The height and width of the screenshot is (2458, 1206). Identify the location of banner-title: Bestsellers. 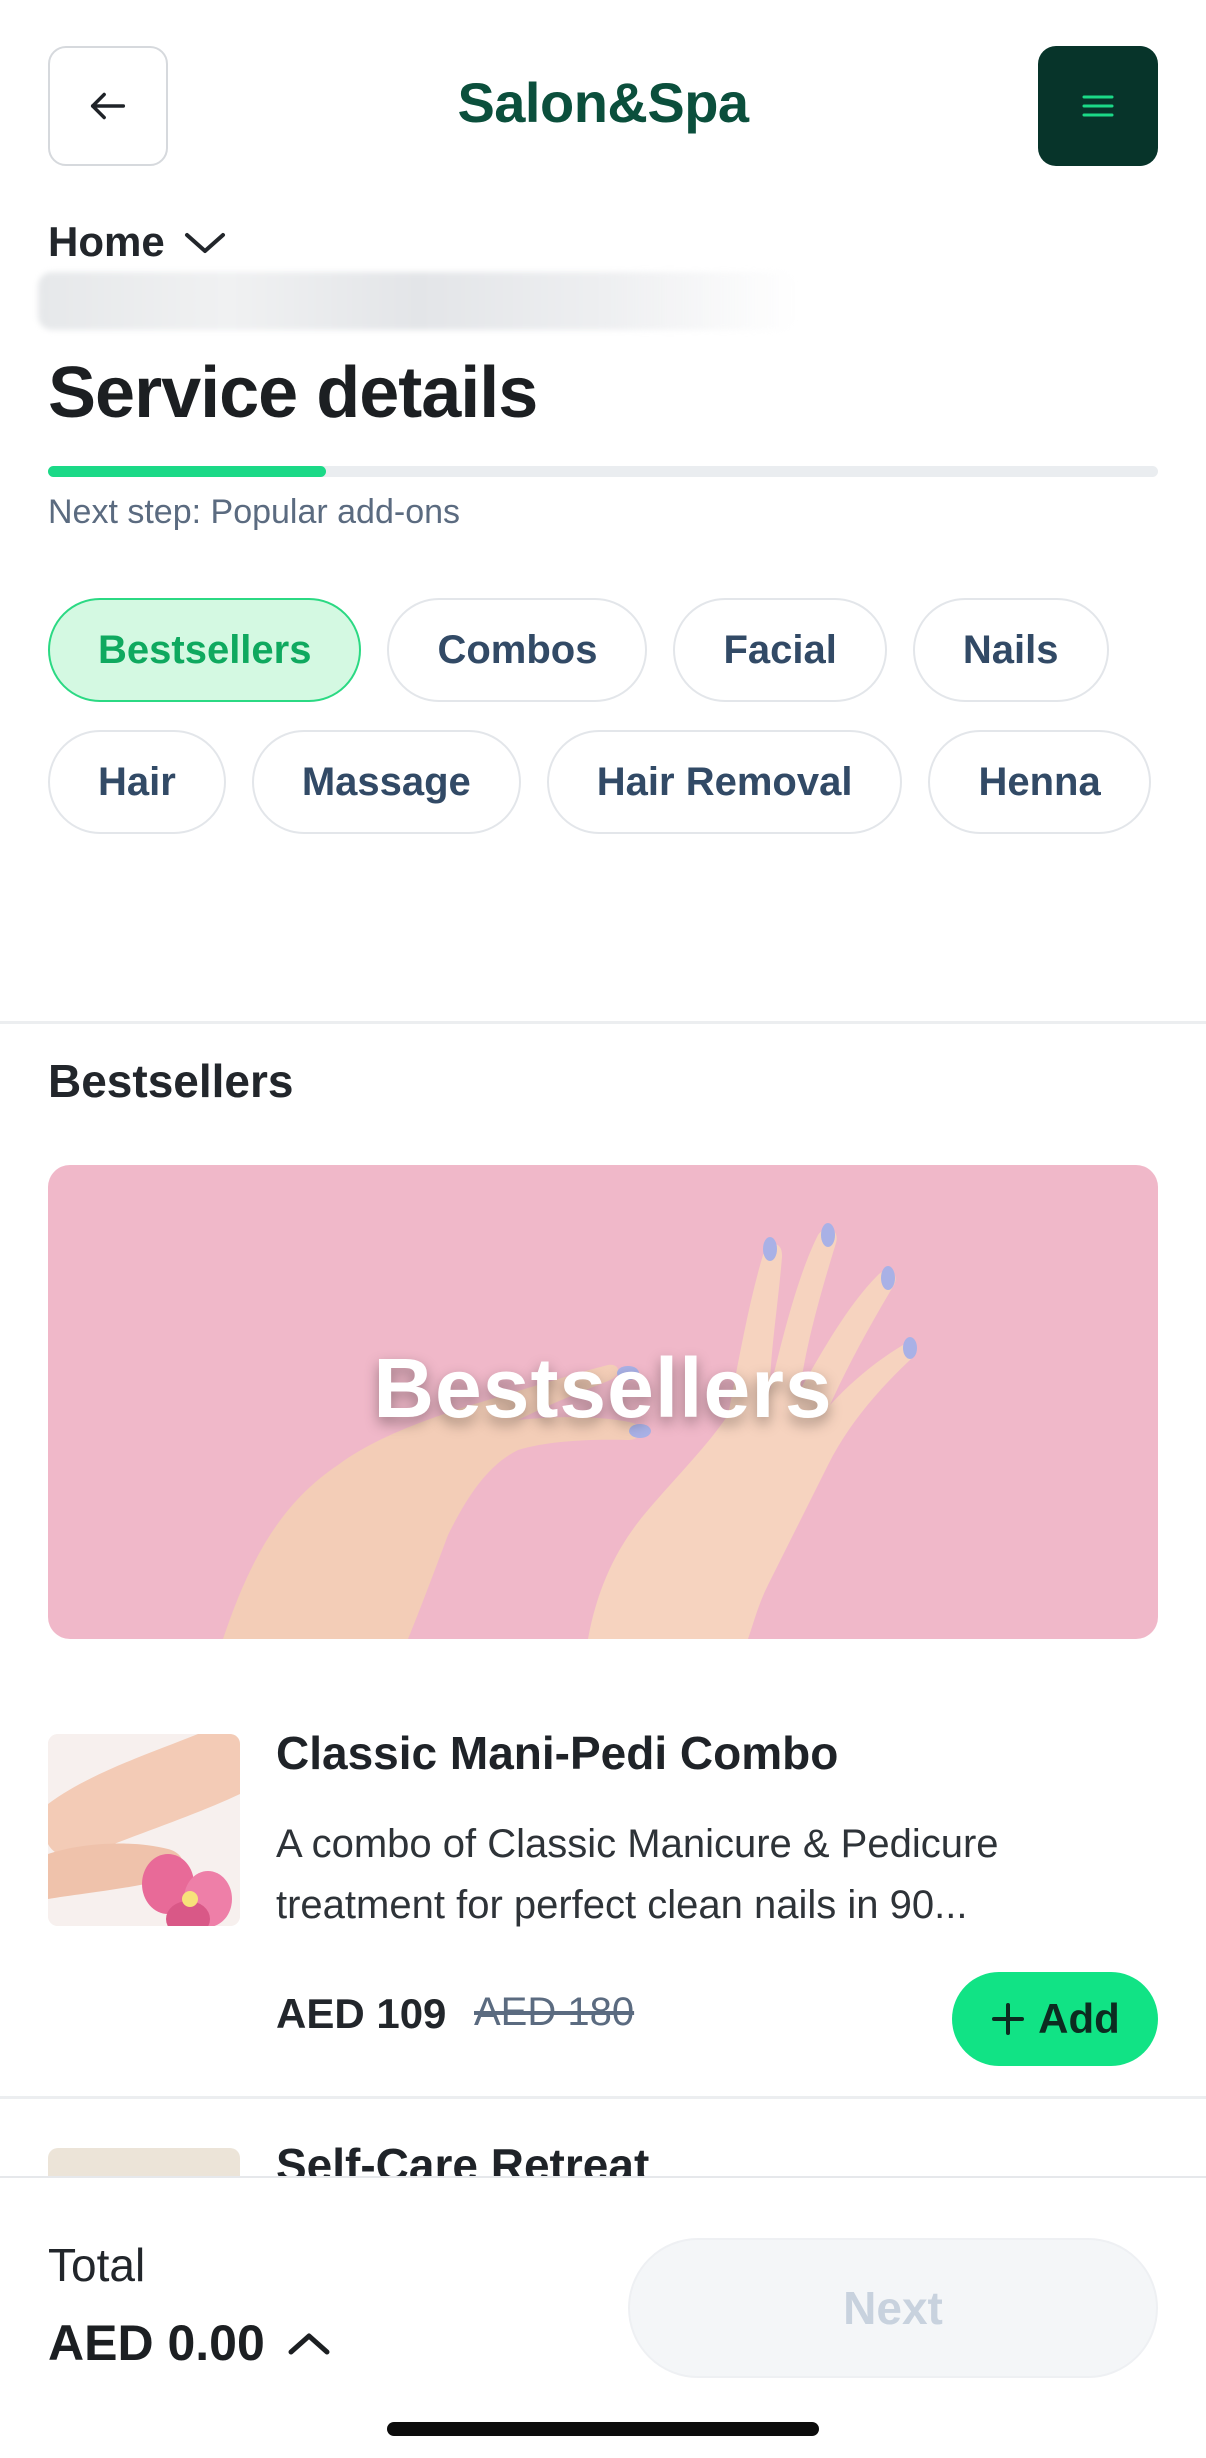
(603, 1388).